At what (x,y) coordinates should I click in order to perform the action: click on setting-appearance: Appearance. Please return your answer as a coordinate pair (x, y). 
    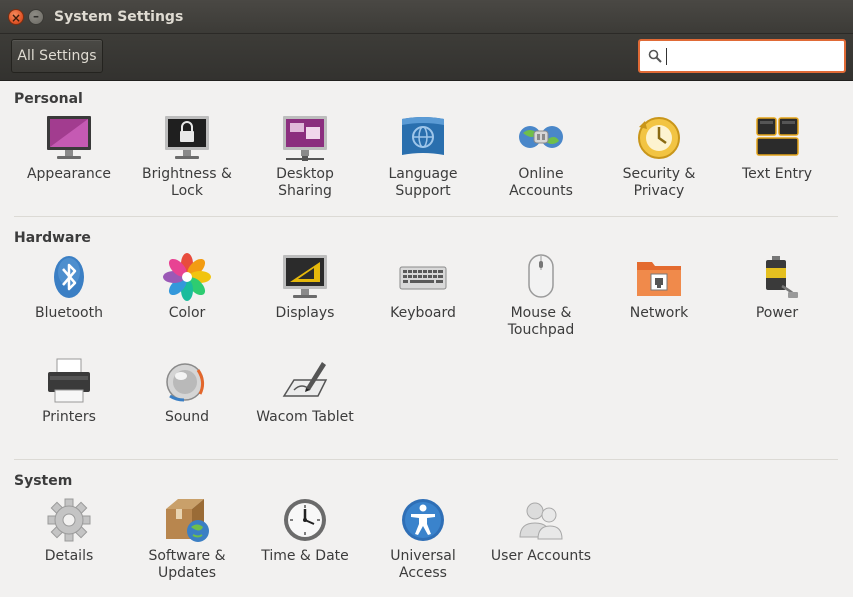
    Looking at the image, I should click on (69, 148).